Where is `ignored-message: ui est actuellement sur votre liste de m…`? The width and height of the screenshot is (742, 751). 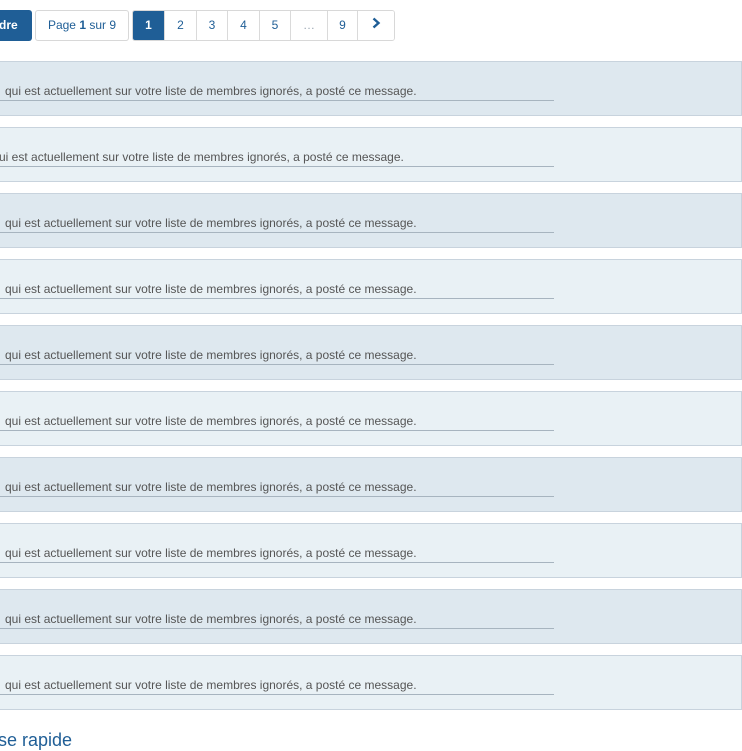 ignored-message: ui est actuellement sur votre liste de m… is located at coordinates (277, 158).